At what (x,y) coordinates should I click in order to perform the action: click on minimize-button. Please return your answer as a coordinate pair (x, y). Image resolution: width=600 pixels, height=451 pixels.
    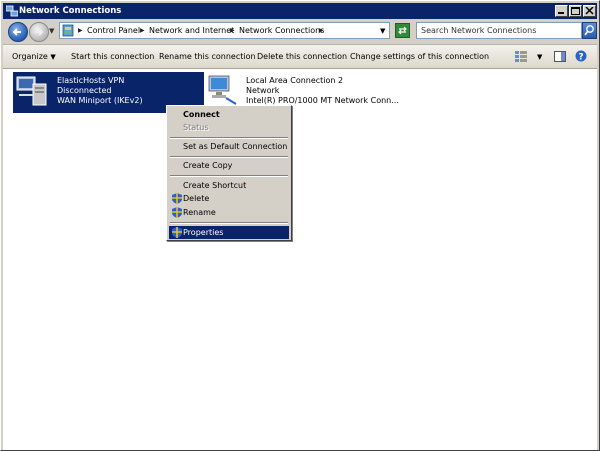
    Looking at the image, I should click on (561, 11).